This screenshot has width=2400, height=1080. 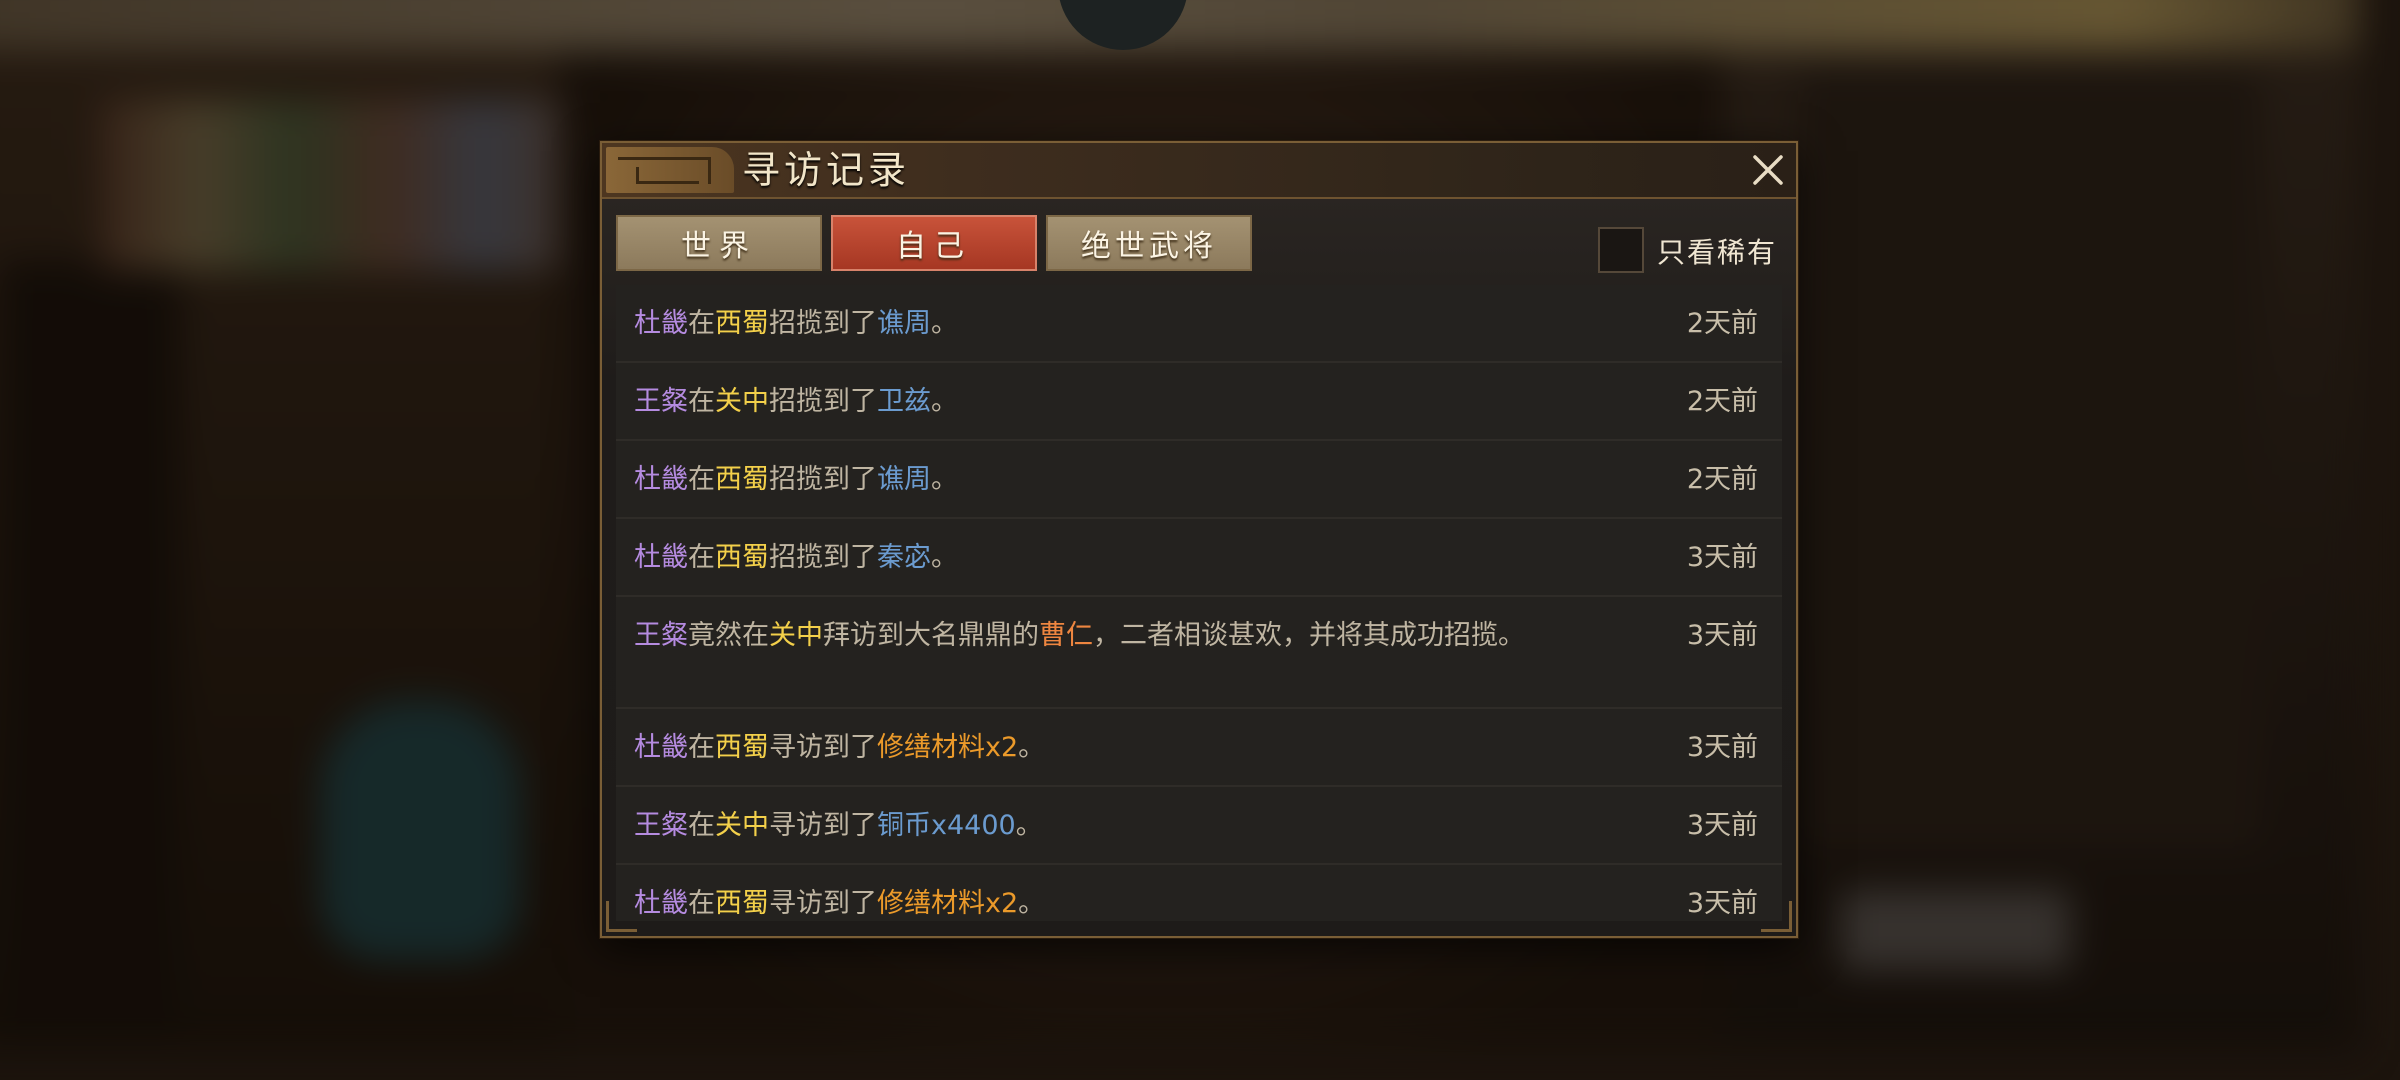 I want to click on record-row: 王粲在关中寻访到了铜币x4400。 3天前, so click(x=1199, y=826).